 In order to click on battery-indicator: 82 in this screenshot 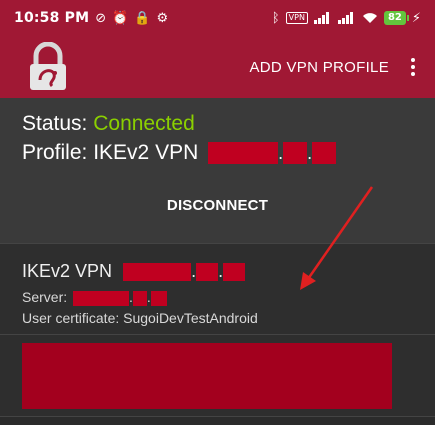, I will do `click(396, 18)`.